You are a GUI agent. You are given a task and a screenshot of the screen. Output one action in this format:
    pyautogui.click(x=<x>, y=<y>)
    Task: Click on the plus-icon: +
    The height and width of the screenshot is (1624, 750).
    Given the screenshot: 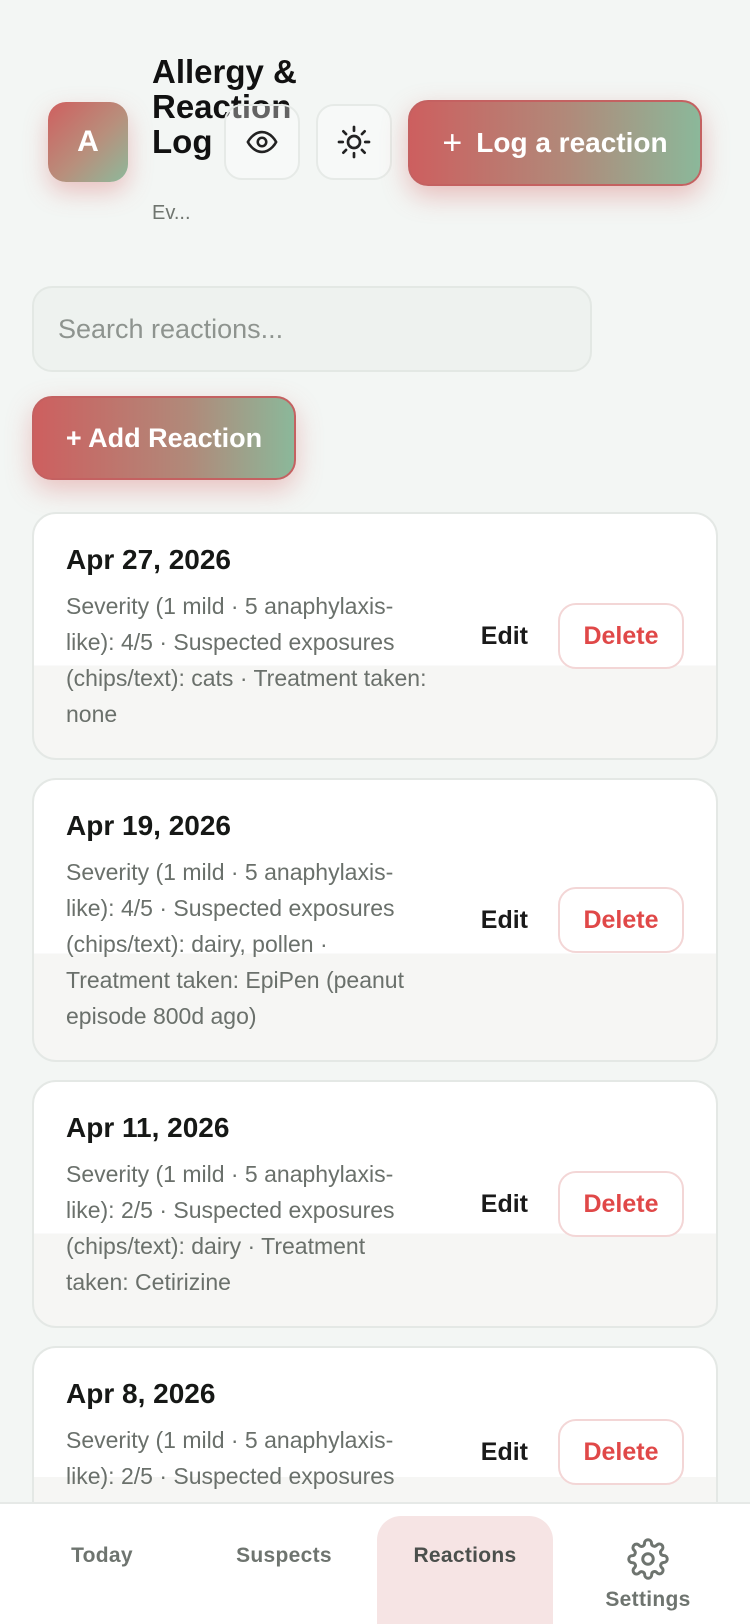 What is the action you would take?
    pyautogui.click(x=452, y=143)
    